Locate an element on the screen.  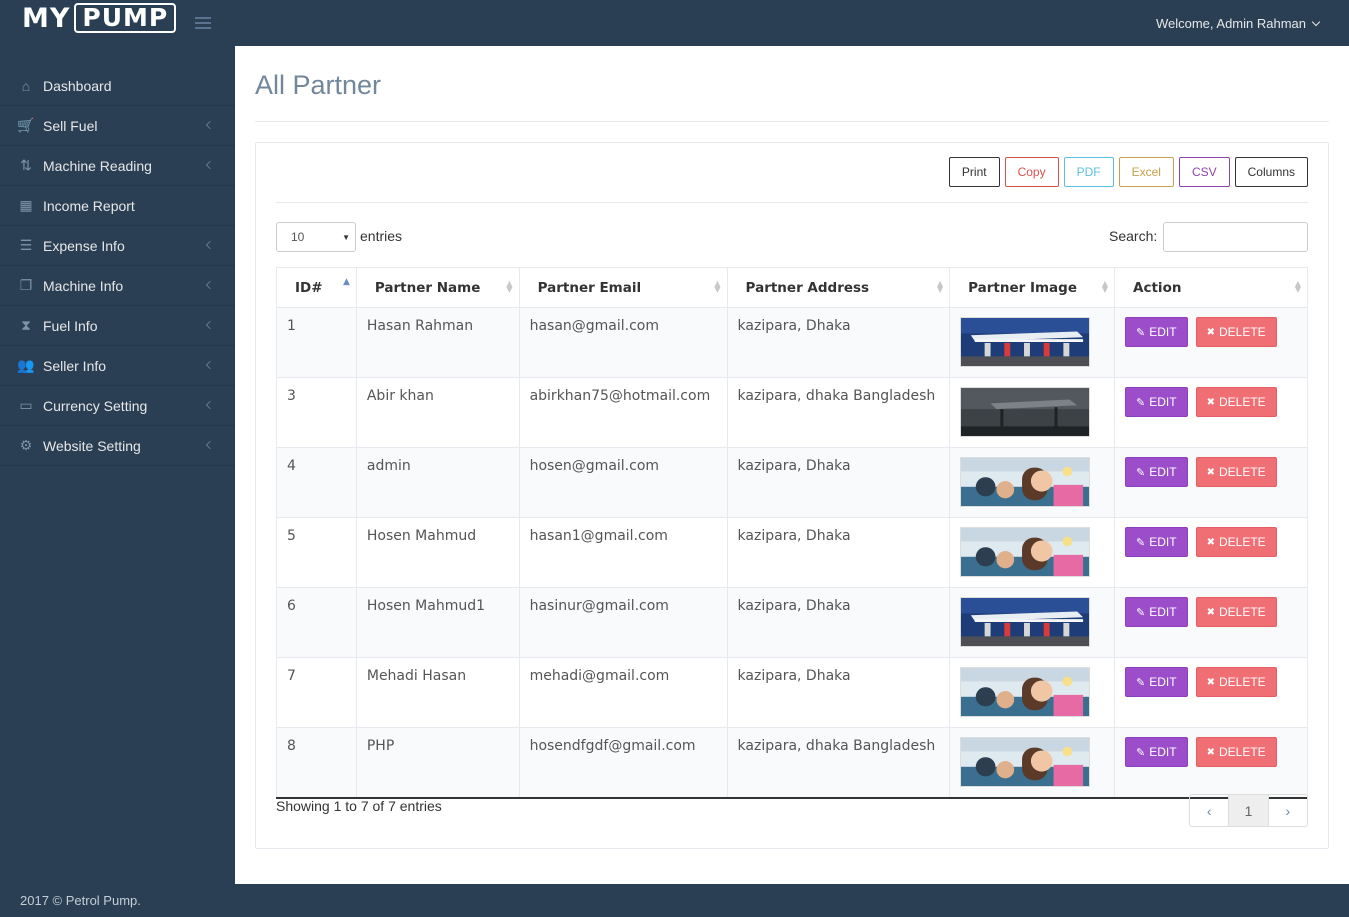
page-title: All Partner is located at coordinates (318, 85).